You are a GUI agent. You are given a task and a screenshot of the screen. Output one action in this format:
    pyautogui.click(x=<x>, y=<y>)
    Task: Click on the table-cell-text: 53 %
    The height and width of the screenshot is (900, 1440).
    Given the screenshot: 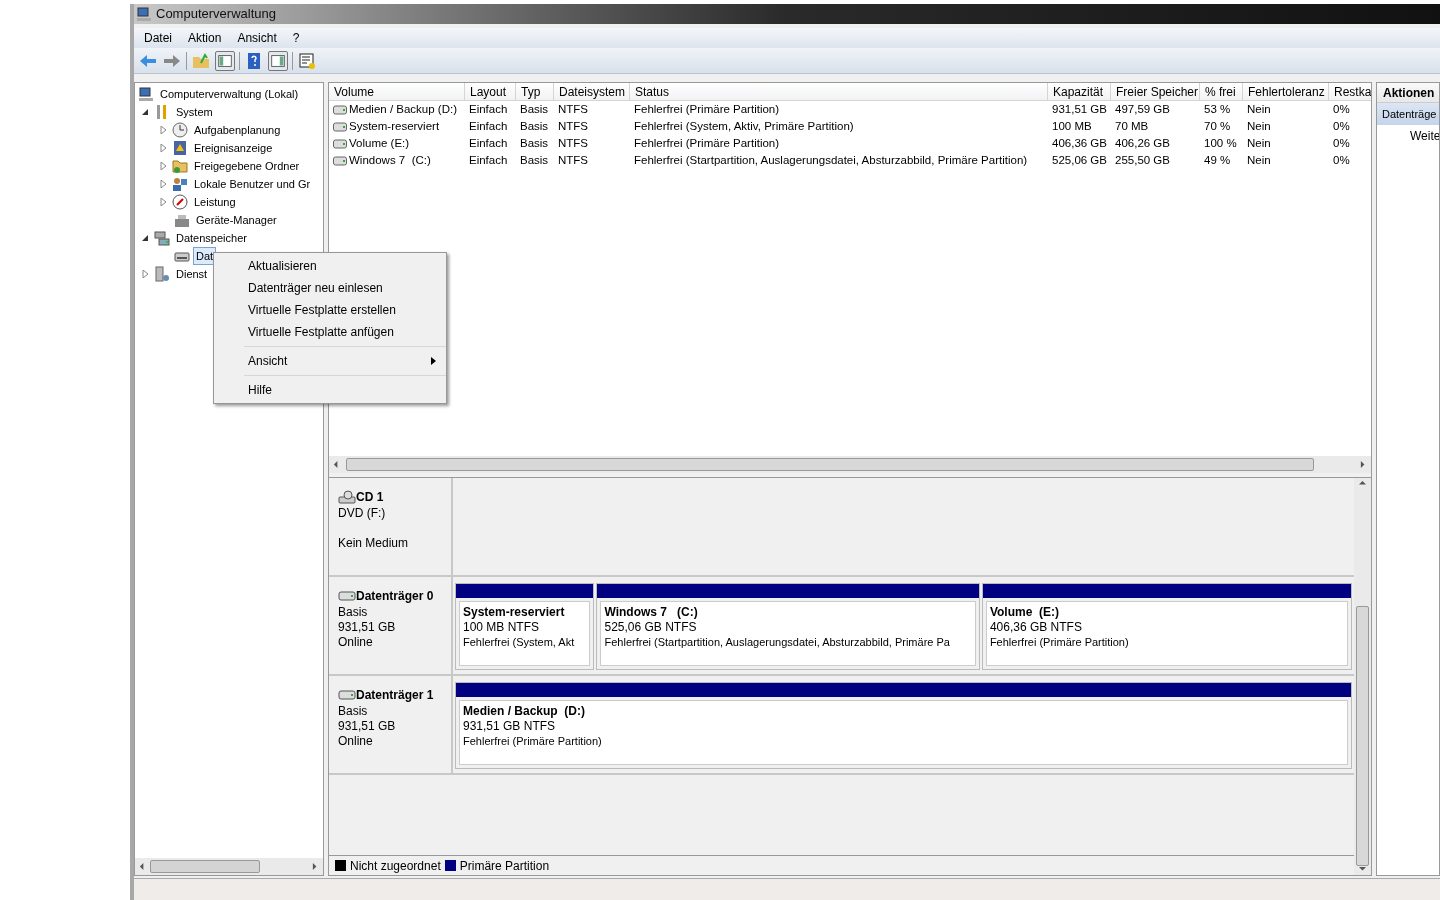 What is the action you would take?
    pyautogui.click(x=1217, y=109)
    